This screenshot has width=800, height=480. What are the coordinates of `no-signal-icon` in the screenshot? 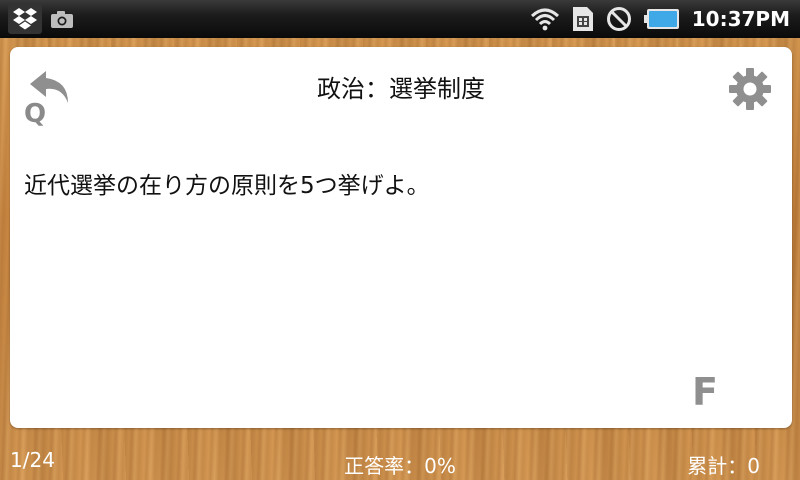 It's located at (619, 19).